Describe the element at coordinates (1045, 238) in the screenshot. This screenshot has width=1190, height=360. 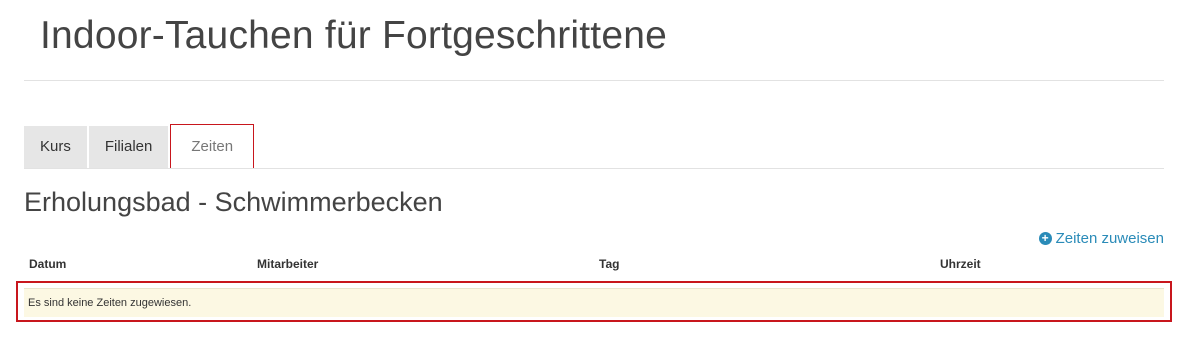
I see `plus-circle-icon: +` at that location.